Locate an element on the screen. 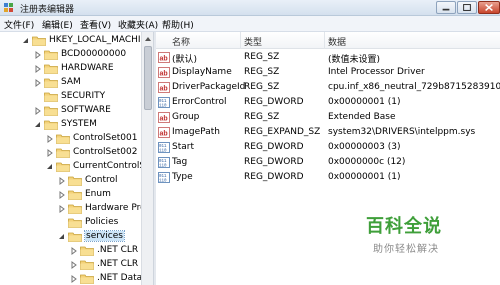 The width and height of the screenshot is (500, 285). menu-file: 文件(F) is located at coordinates (19, 24).